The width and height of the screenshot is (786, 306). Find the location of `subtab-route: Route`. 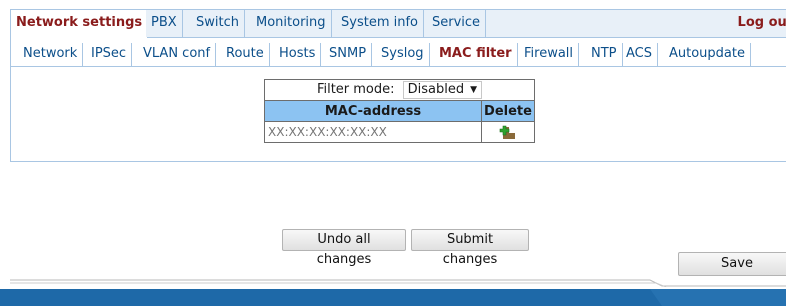

subtab-route: Route is located at coordinates (245, 54).